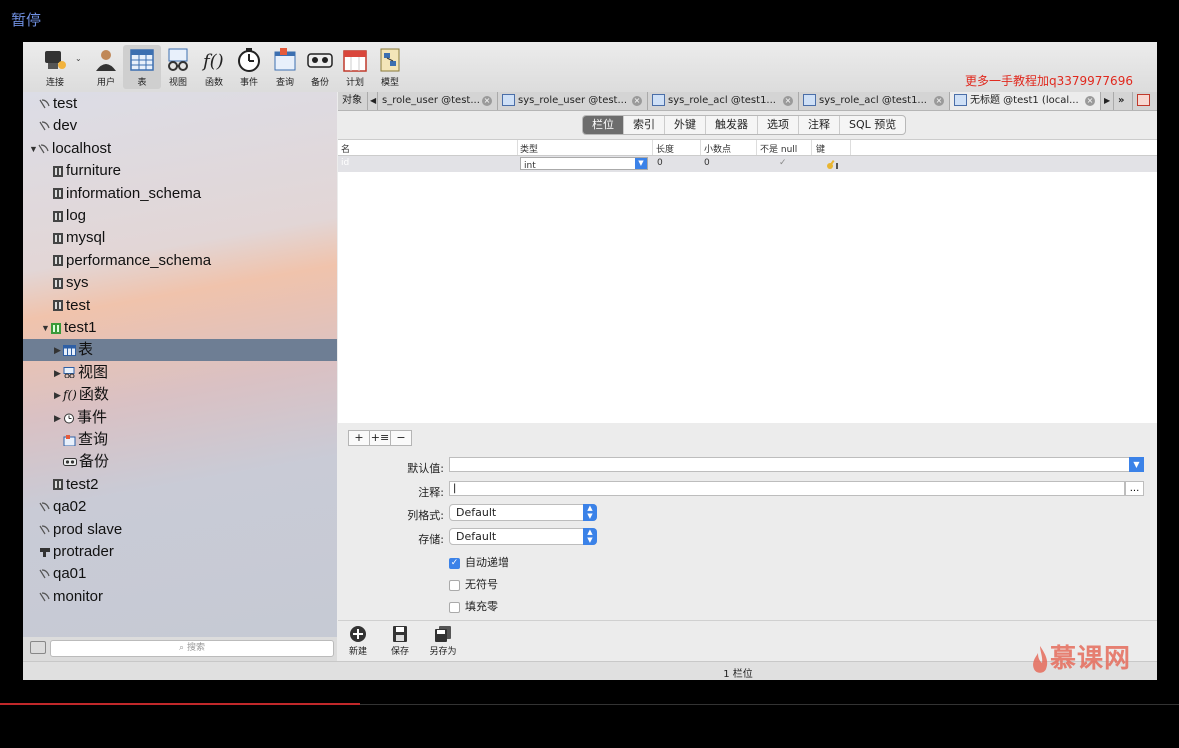 This screenshot has width=1179, height=748. I want to click on default-value-field: ▼, so click(796, 464).